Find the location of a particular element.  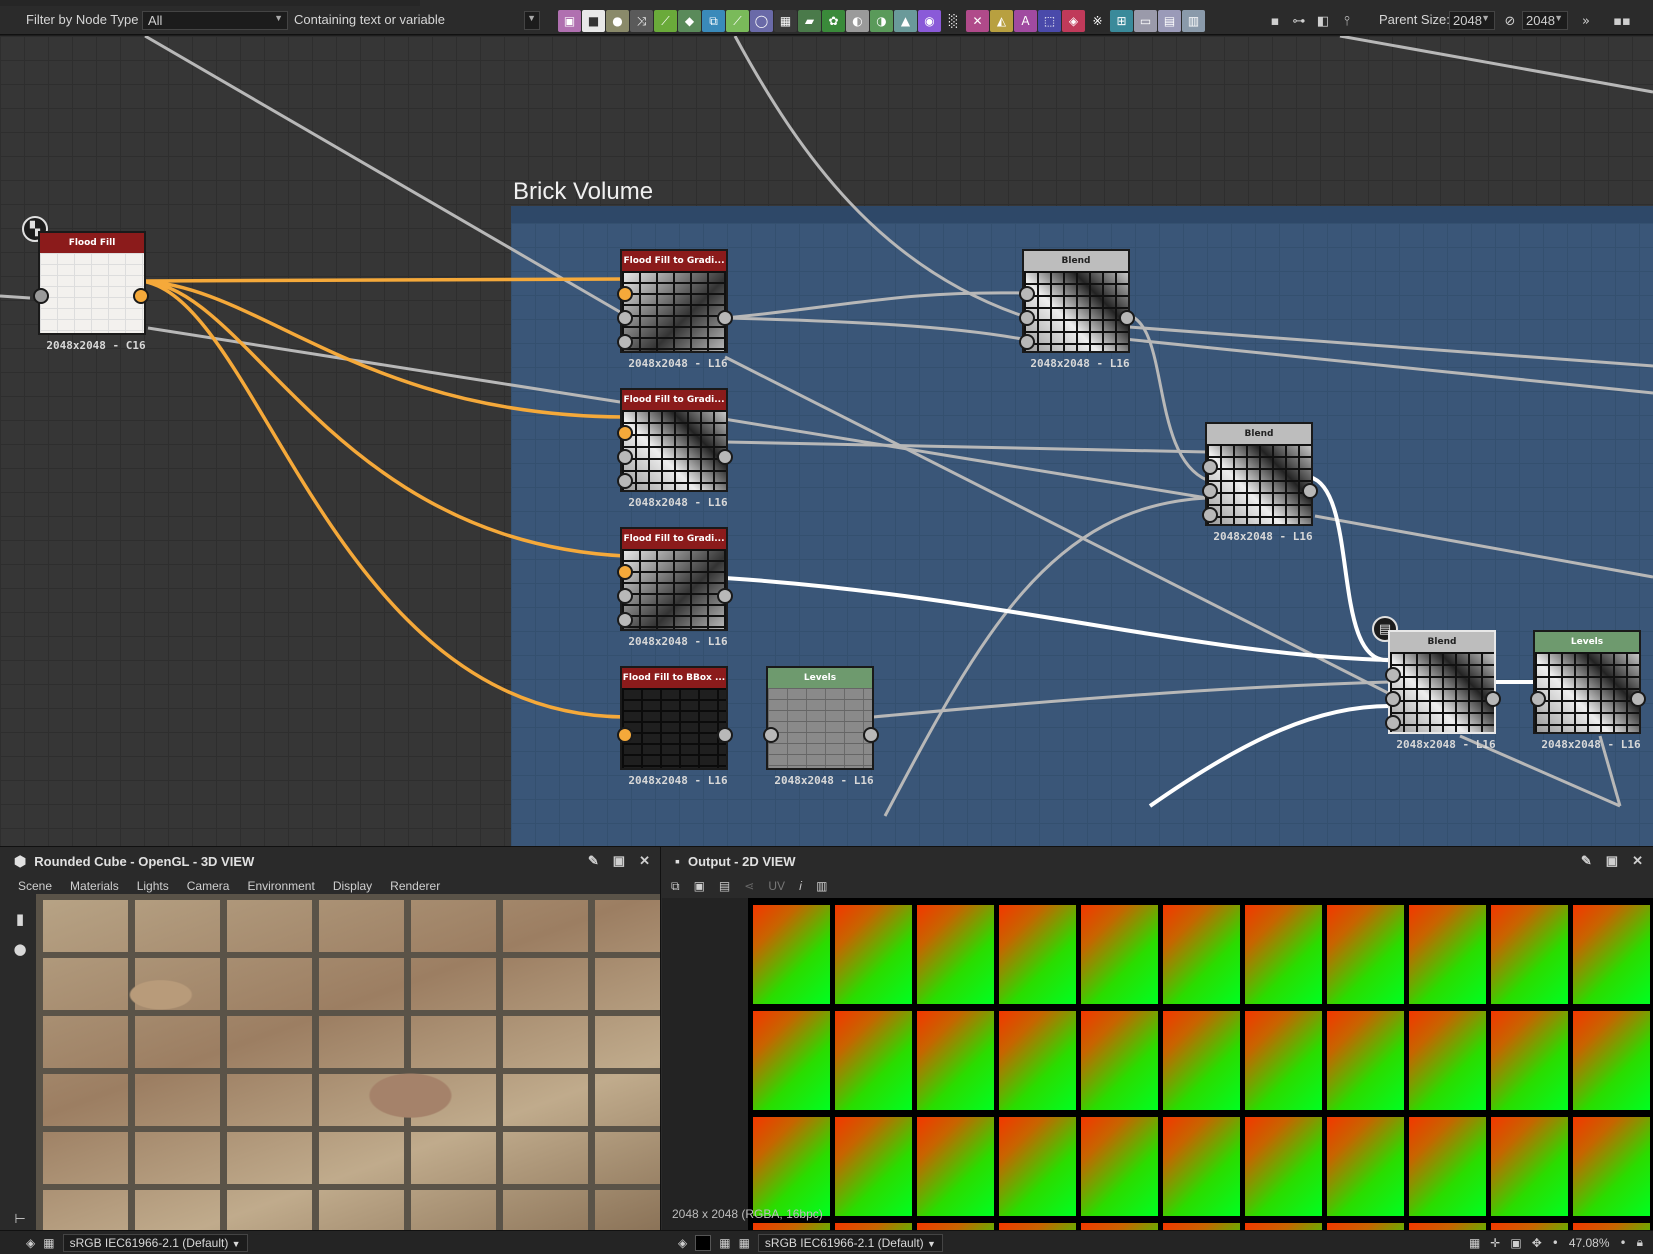

noise-icon: ░ is located at coordinates (953, 21).